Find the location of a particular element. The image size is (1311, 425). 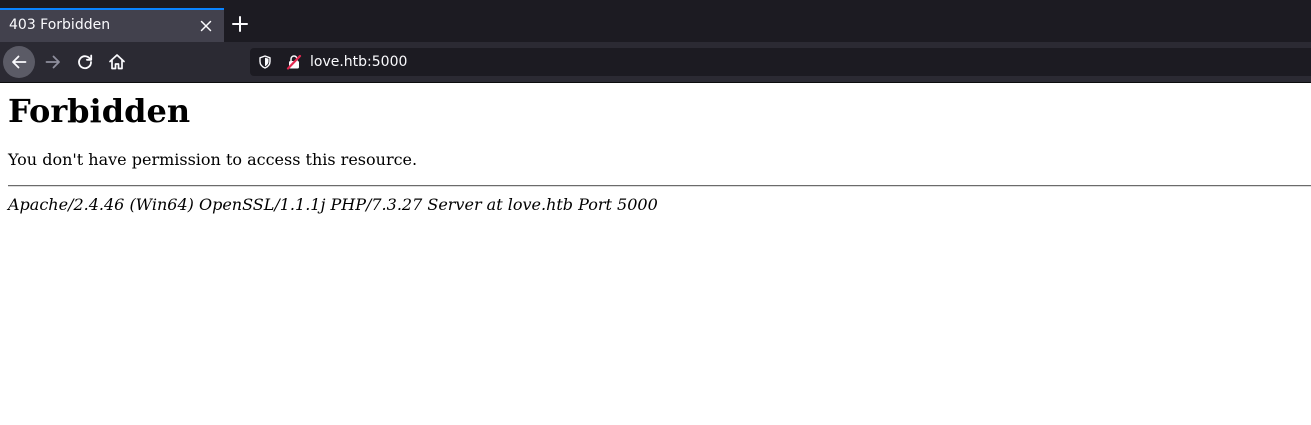

tab-title: 403 Forbidden is located at coordinates (60, 25).